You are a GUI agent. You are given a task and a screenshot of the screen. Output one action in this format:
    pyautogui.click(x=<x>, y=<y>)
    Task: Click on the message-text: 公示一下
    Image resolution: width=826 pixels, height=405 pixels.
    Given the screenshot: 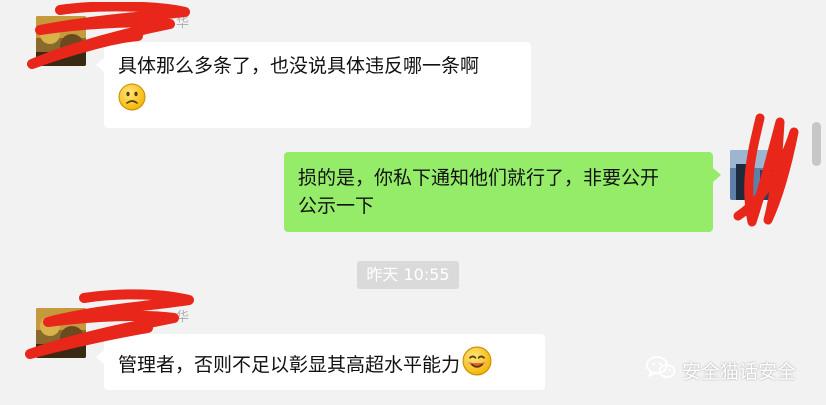 What is the action you would take?
    pyautogui.click(x=336, y=206)
    